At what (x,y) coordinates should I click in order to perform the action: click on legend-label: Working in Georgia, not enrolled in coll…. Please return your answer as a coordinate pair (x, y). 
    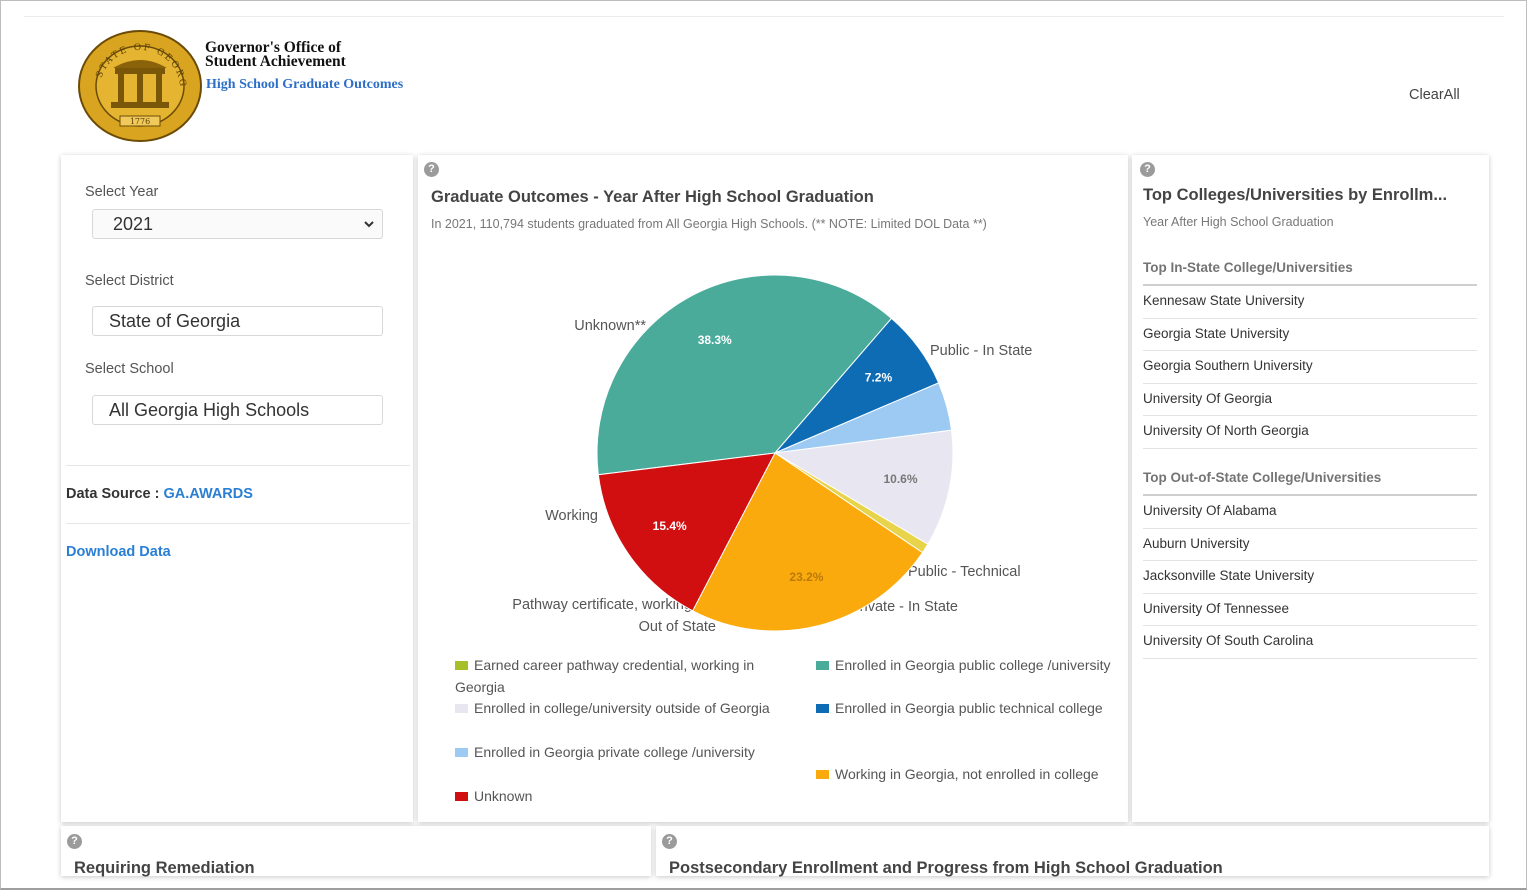
    Looking at the image, I should click on (967, 774).